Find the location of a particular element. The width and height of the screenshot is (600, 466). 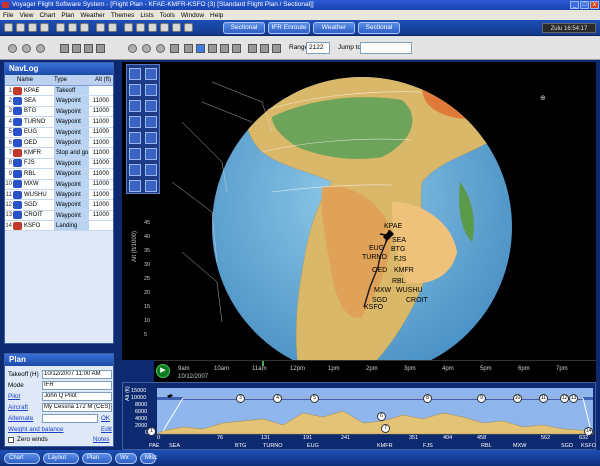

navlog-row: 2 SEA Waypoint 11000 is located at coordinates (59, 101).